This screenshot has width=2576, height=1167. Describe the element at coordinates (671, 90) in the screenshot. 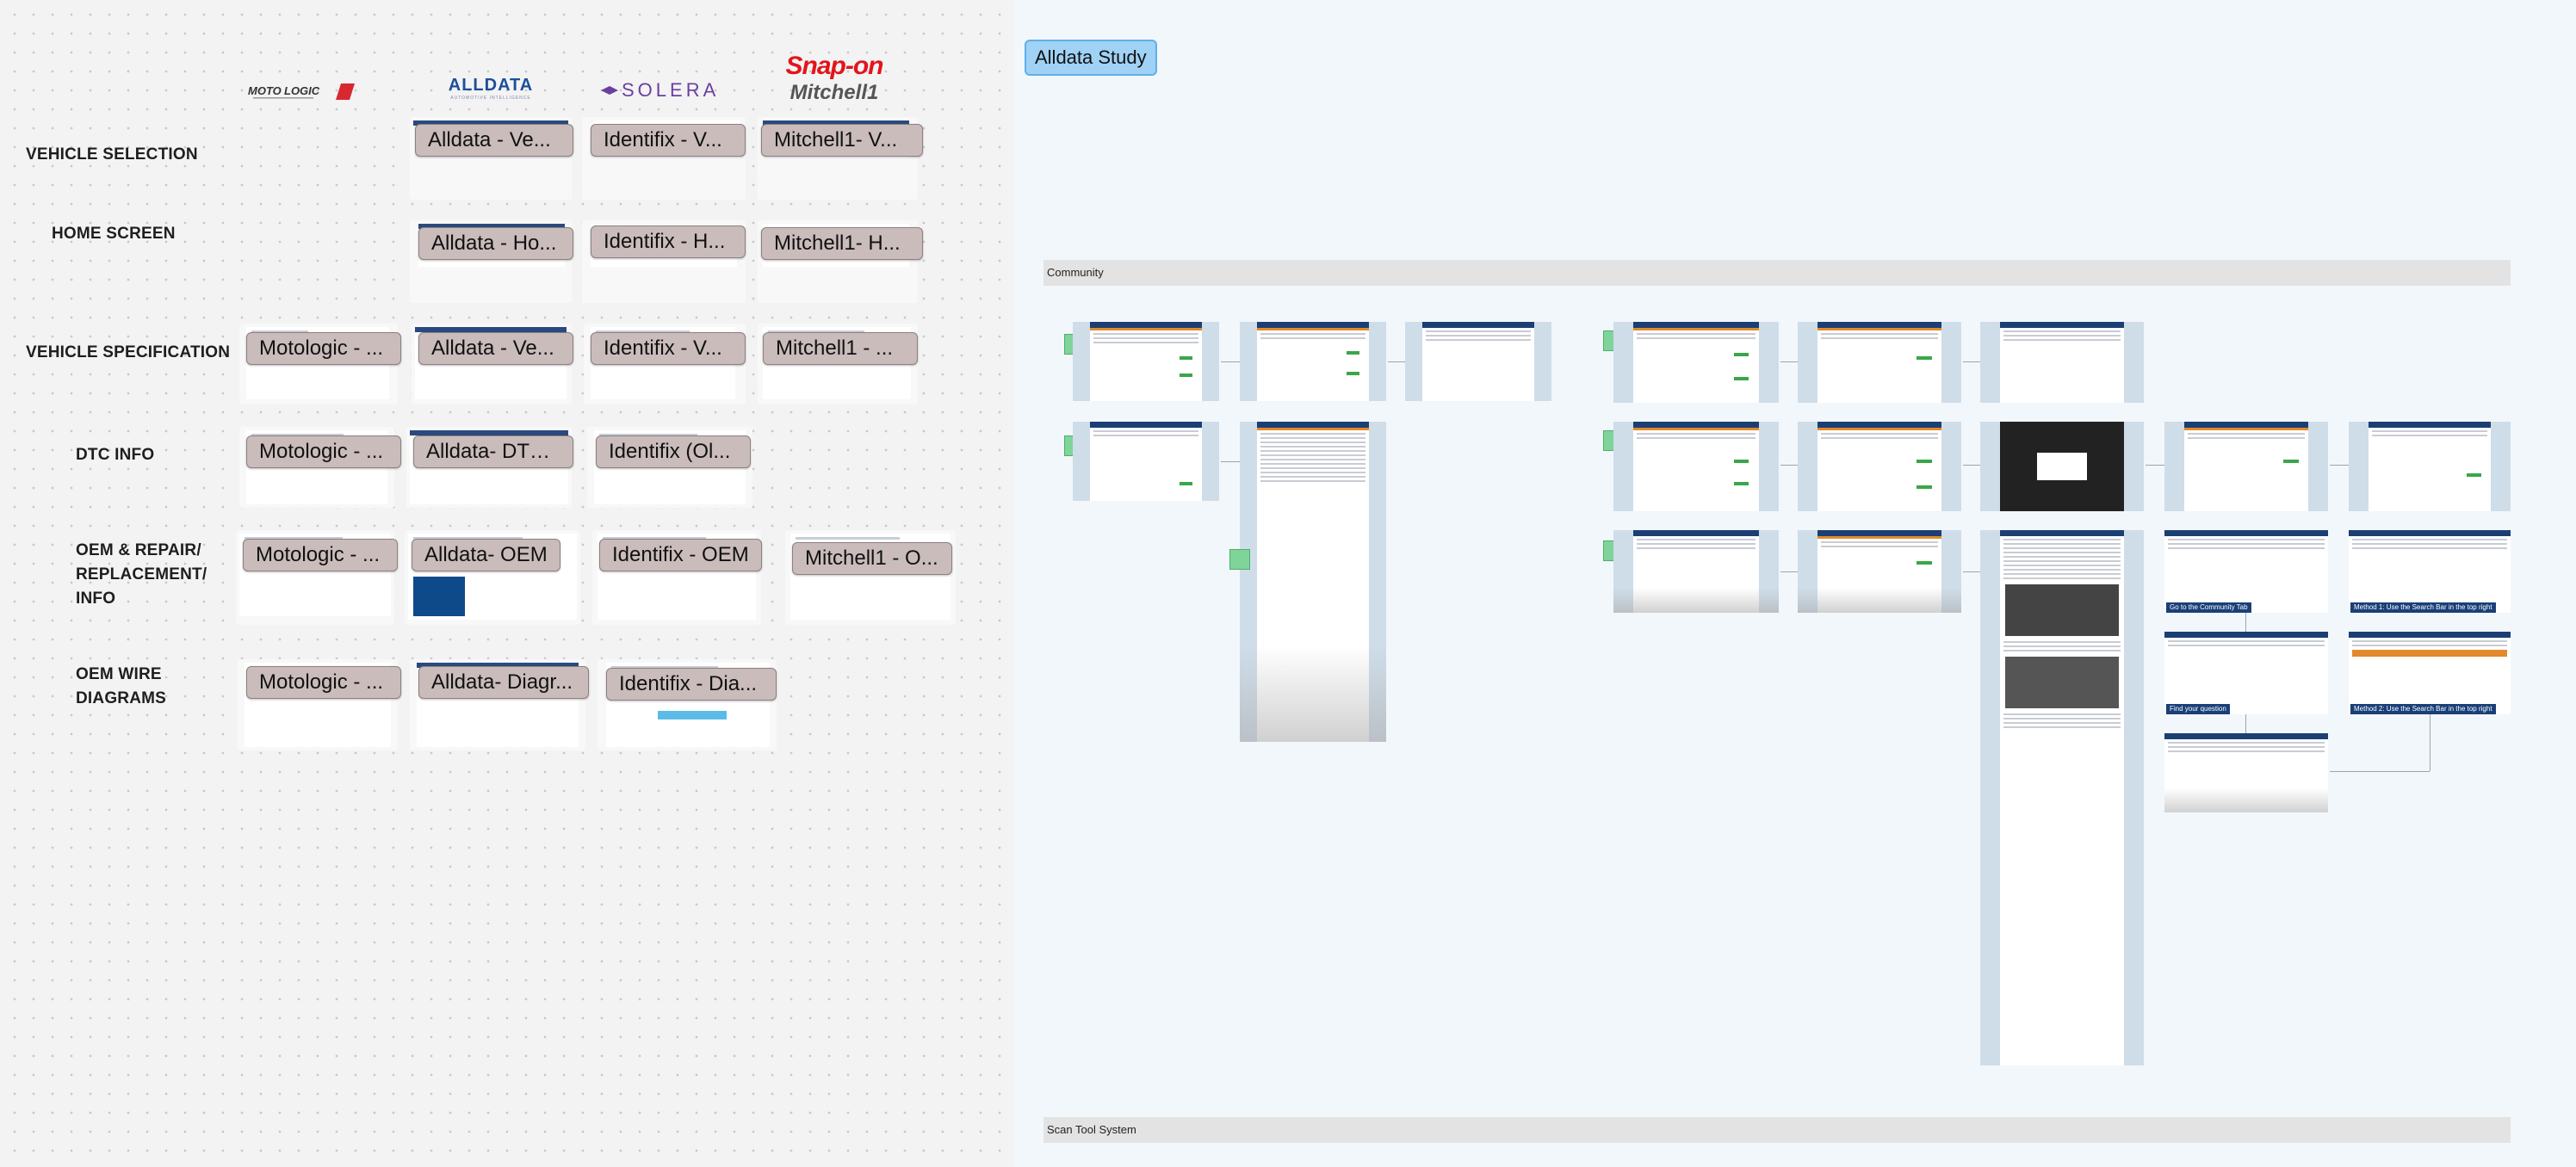

I see `svg-text: SOLERA` at that location.